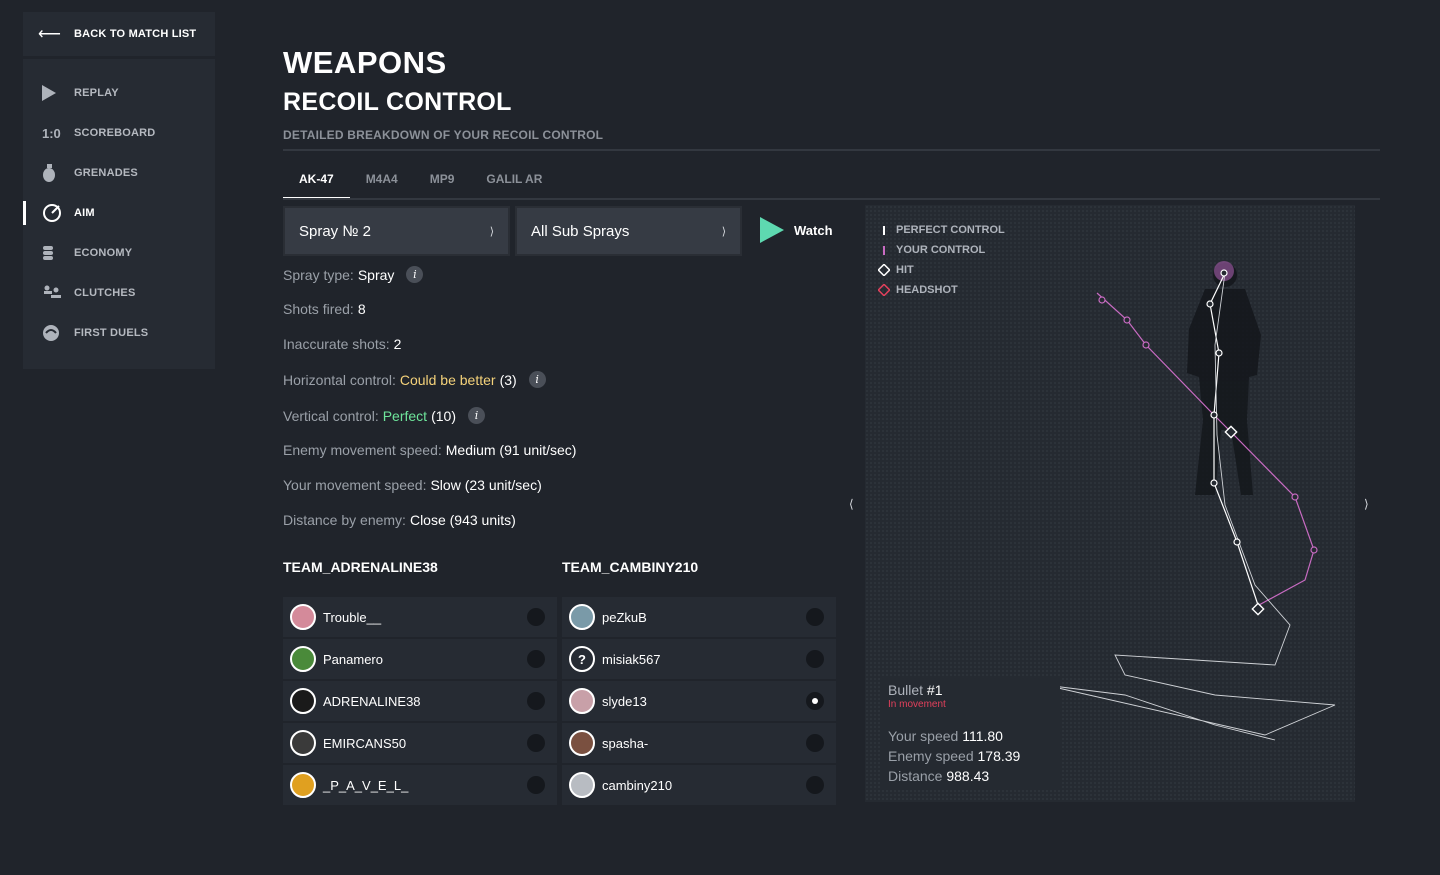 The image size is (1440, 875). Describe the element at coordinates (58, 213) in the screenshot. I see `aim-icon` at that location.